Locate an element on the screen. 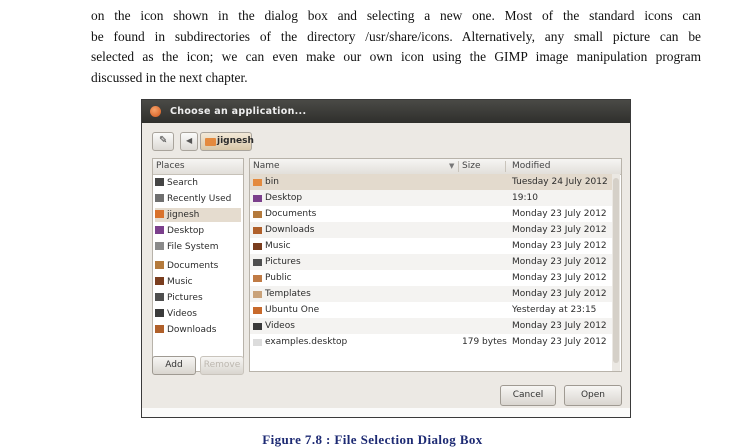  sidebar-item-label: Recently Used is located at coordinates (199, 199).